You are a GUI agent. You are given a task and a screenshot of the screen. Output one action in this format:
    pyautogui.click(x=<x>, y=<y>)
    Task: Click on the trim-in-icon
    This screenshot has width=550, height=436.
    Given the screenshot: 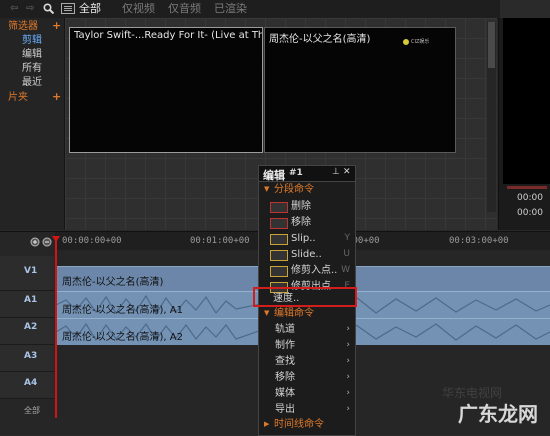 What is the action you would take?
    pyautogui.click(x=279, y=271)
    